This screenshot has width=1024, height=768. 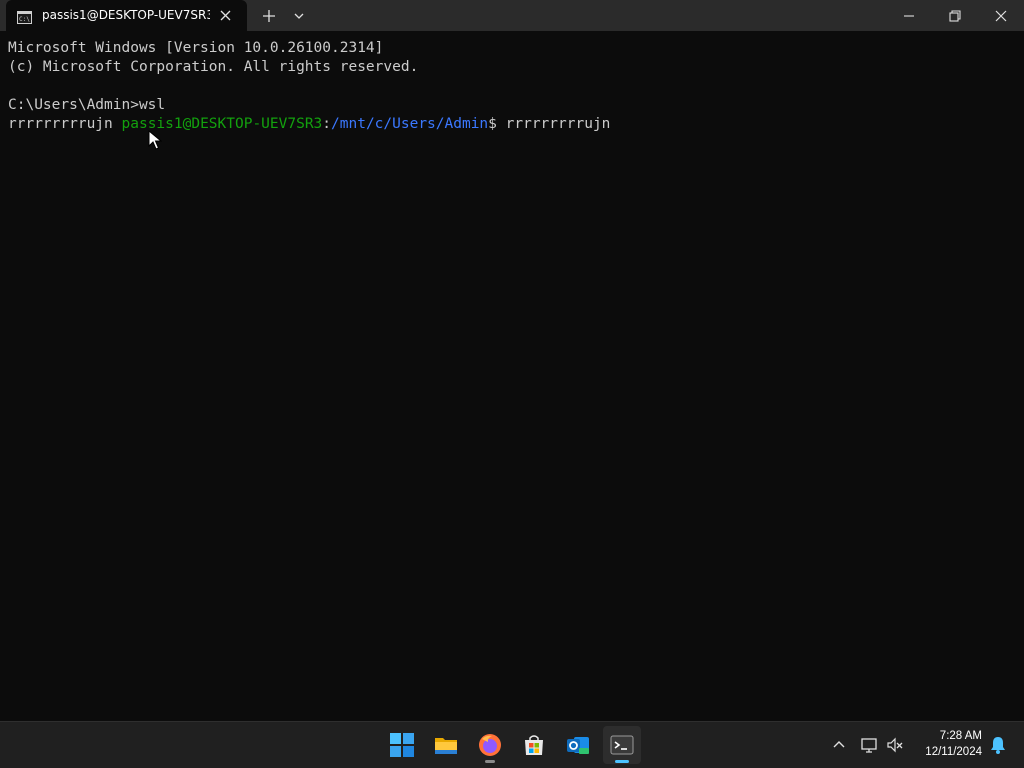 I want to click on restore-button, so click(x=955, y=15).